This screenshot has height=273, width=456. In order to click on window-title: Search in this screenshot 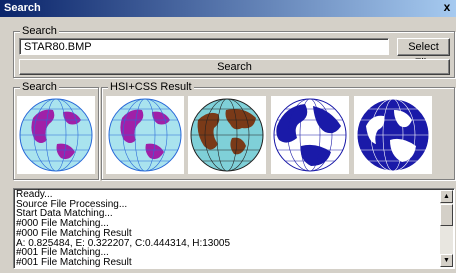, I will do `click(22, 8)`.